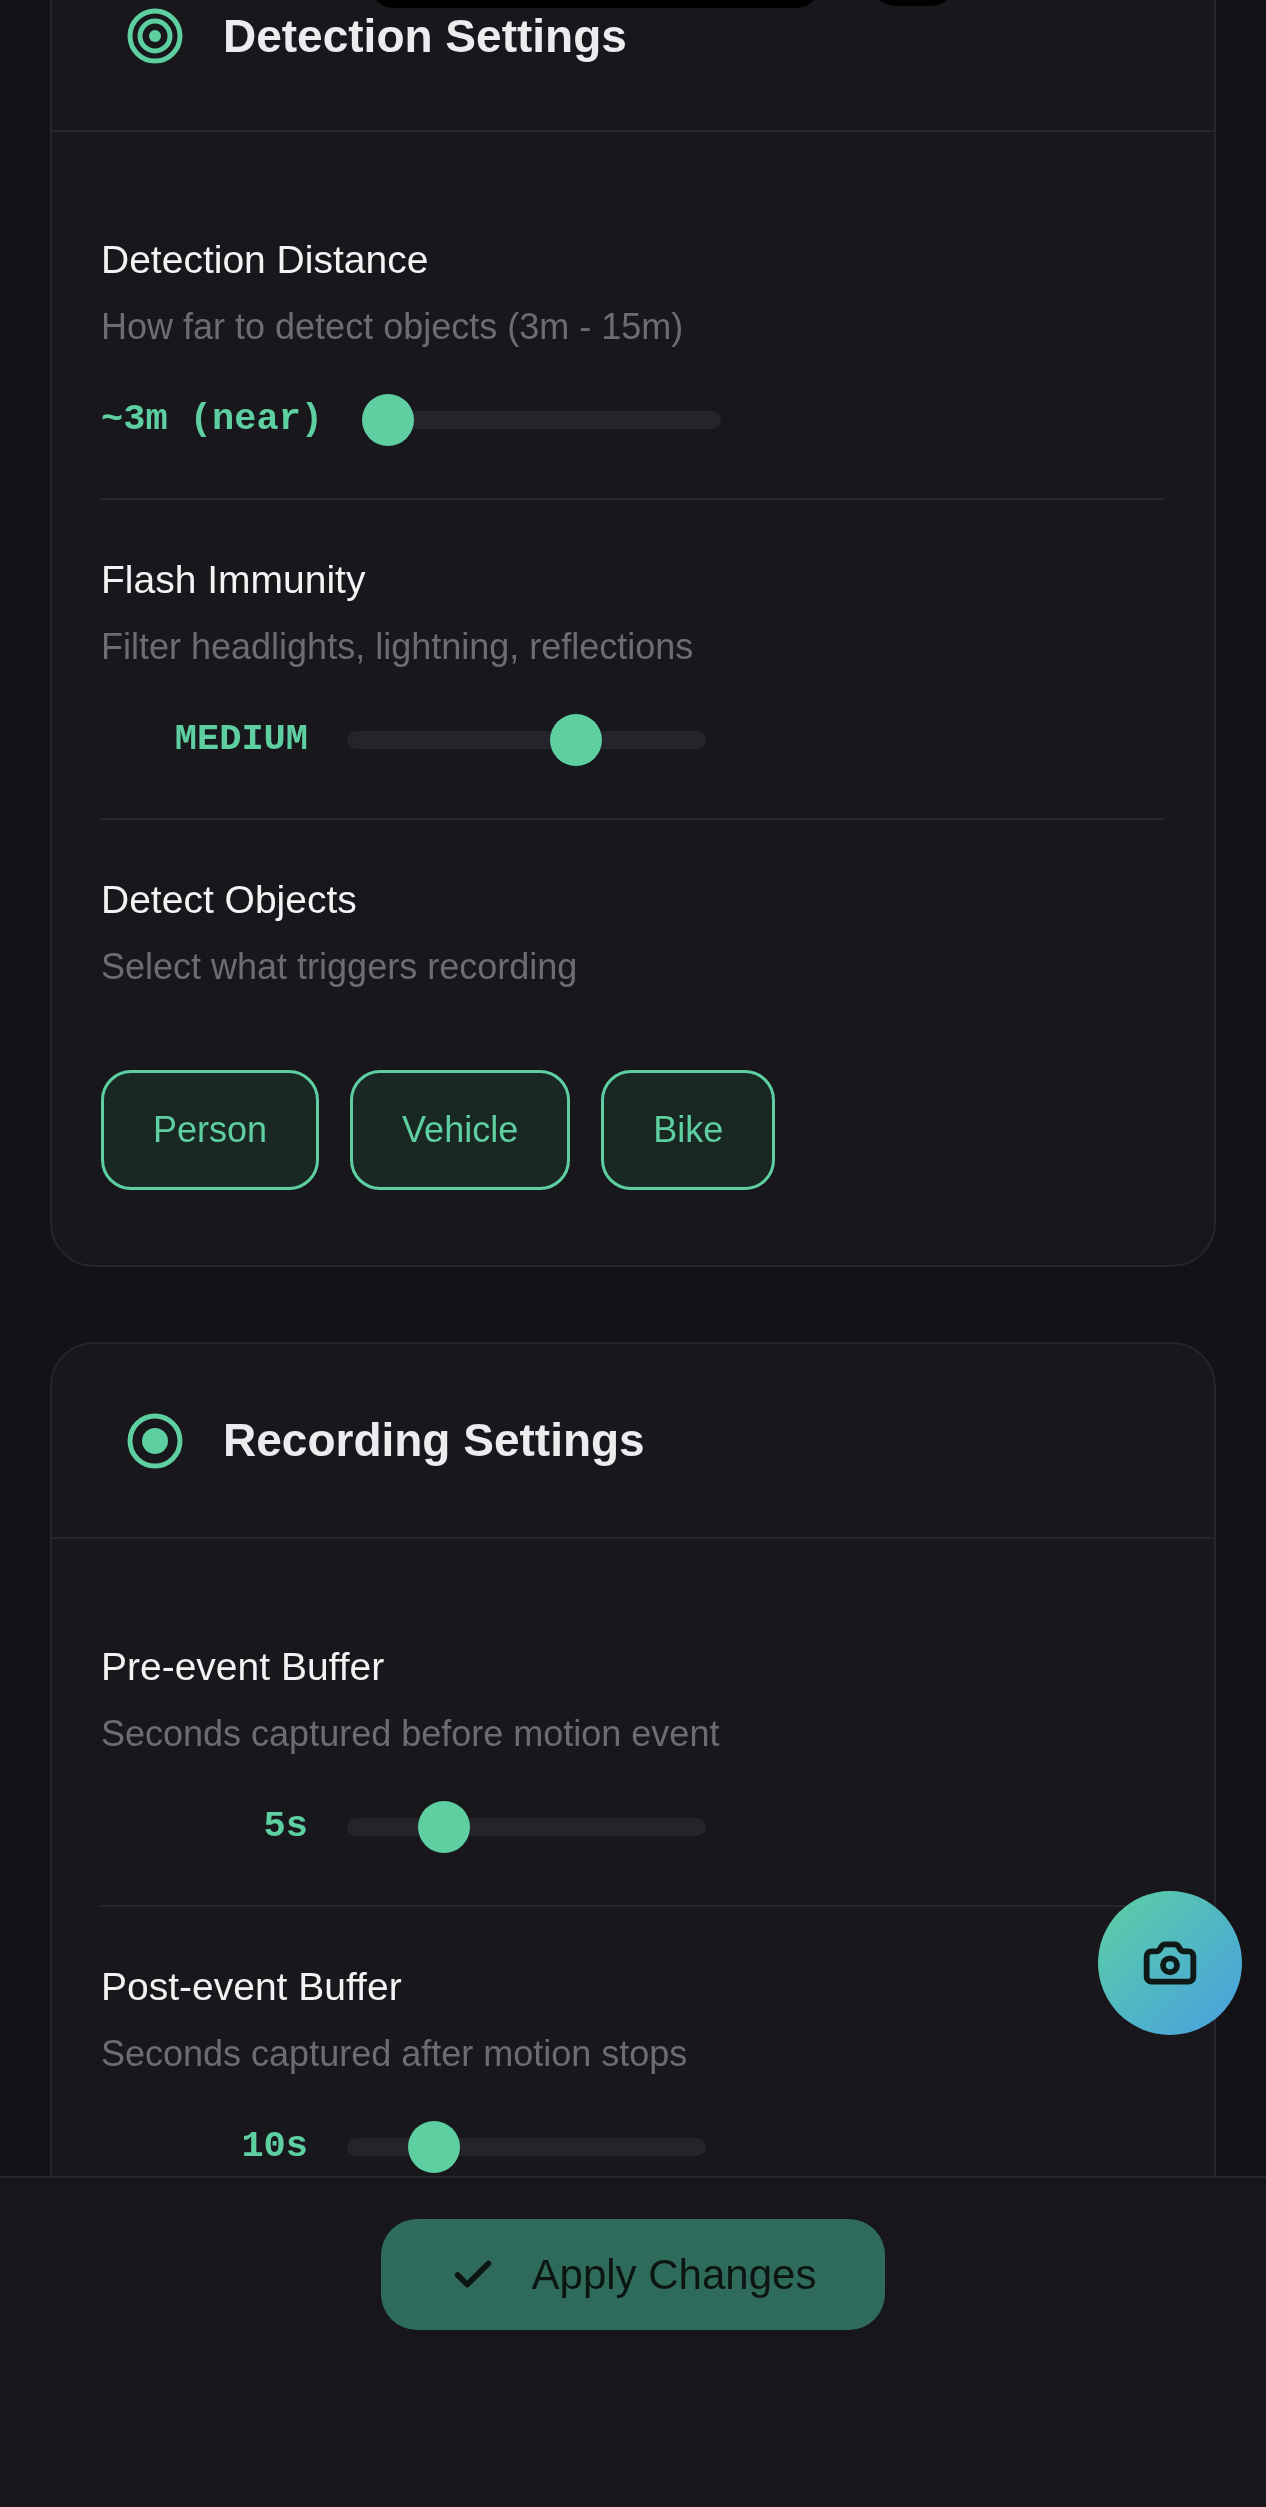 This screenshot has width=1266, height=2507. I want to click on setting-description: How far to detect objects (3m - 15m), so click(393, 327).